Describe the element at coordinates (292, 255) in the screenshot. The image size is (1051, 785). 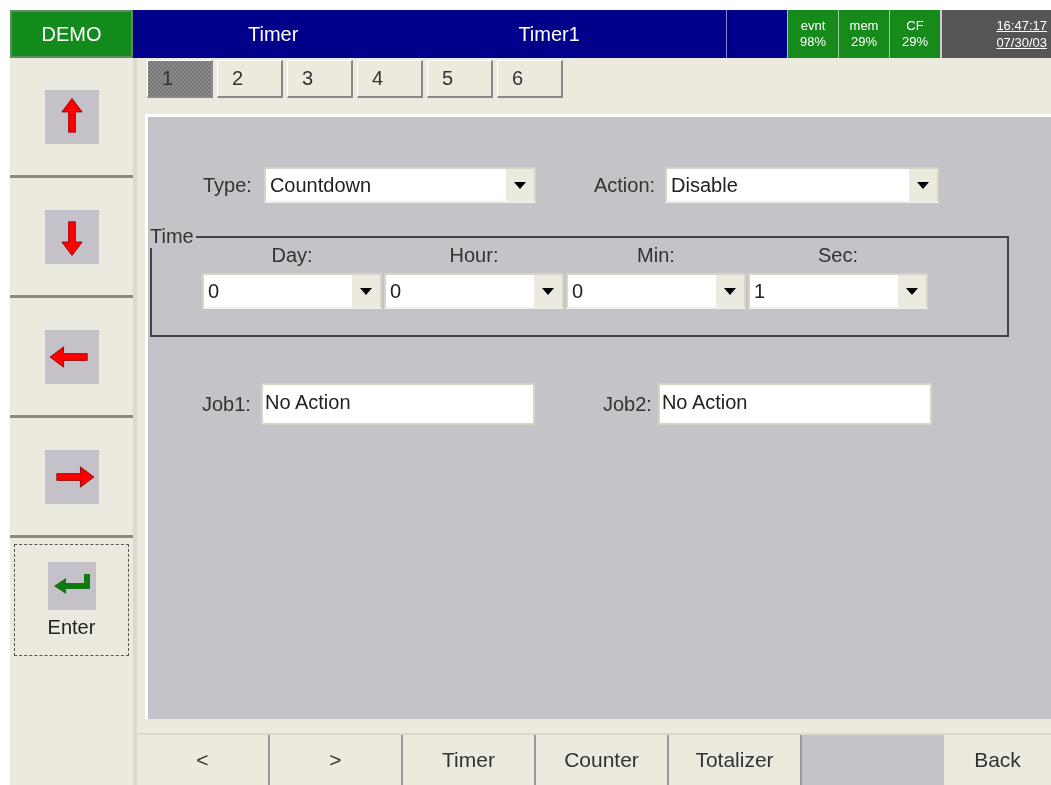
I see `field-label: Day:` at that location.